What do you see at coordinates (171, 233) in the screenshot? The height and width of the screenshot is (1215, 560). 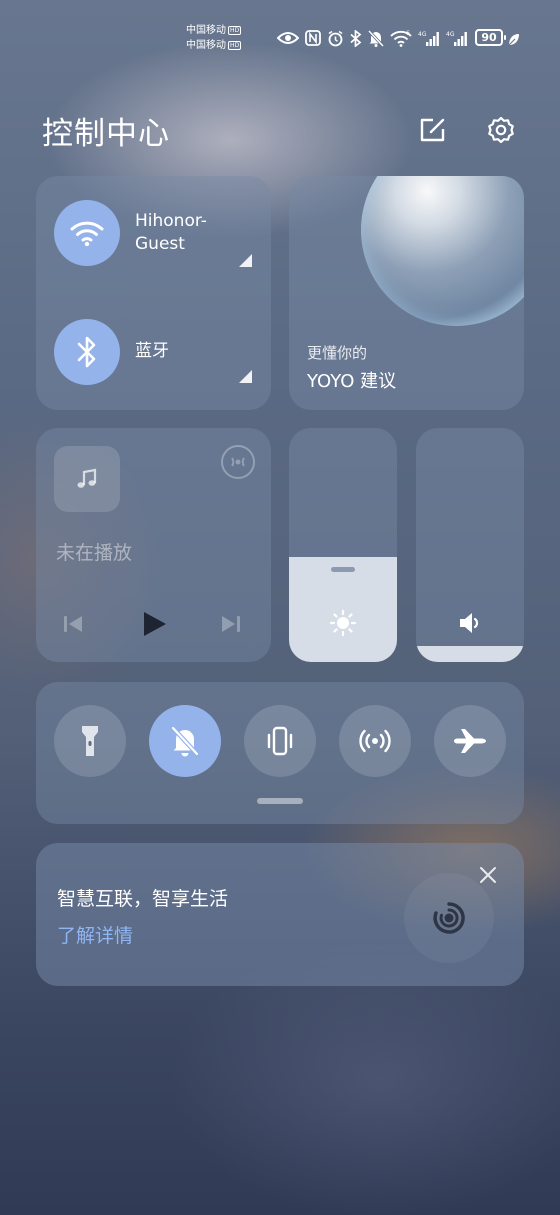 I see `wifi-network-label: Hihonor- Guest` at bounding box center [171, 233].